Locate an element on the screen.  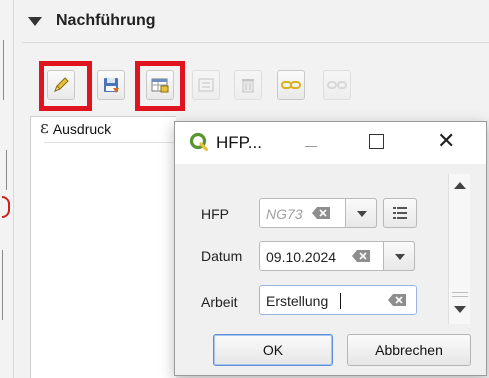
link-icon is located at coordinates (291, 85).